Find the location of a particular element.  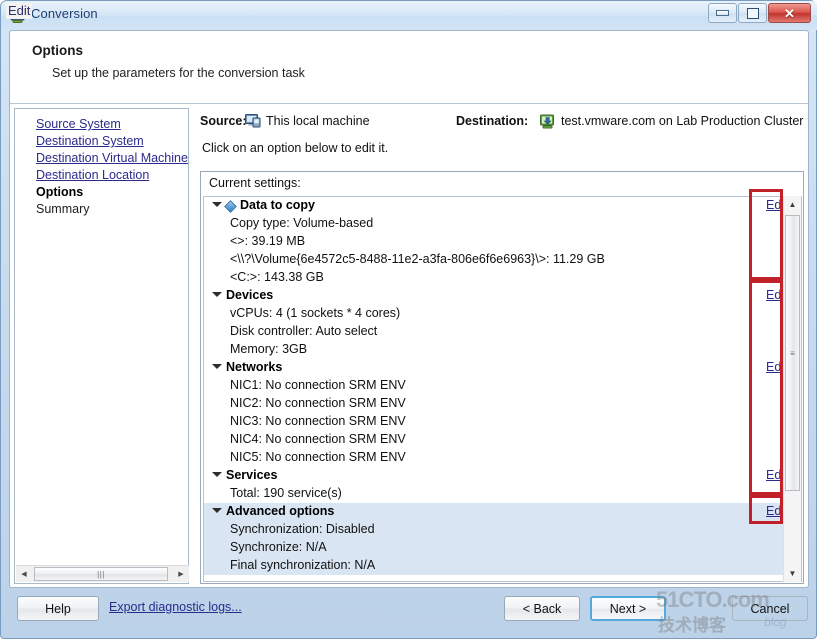

settings-group-title: Networks is located at coordinates (254, 367).